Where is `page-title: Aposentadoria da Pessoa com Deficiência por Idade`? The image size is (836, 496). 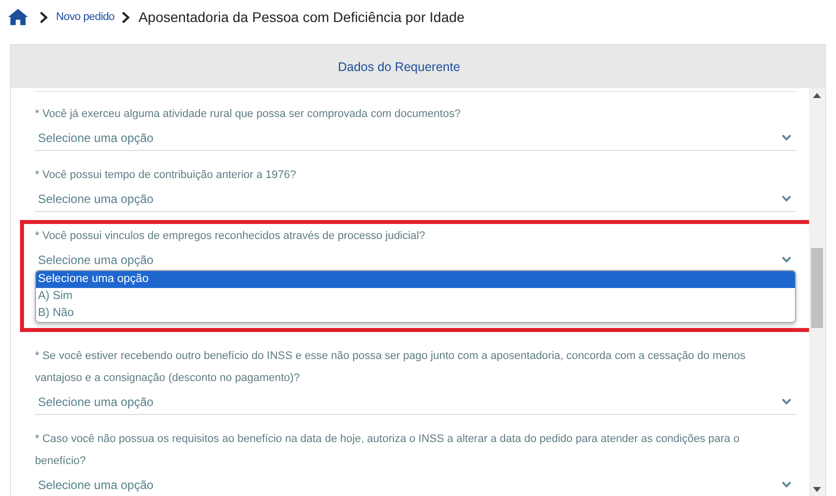
page-title: Aposentadoria da Pessoa com Deficiência por Idade is located at coordinates (301, 17).